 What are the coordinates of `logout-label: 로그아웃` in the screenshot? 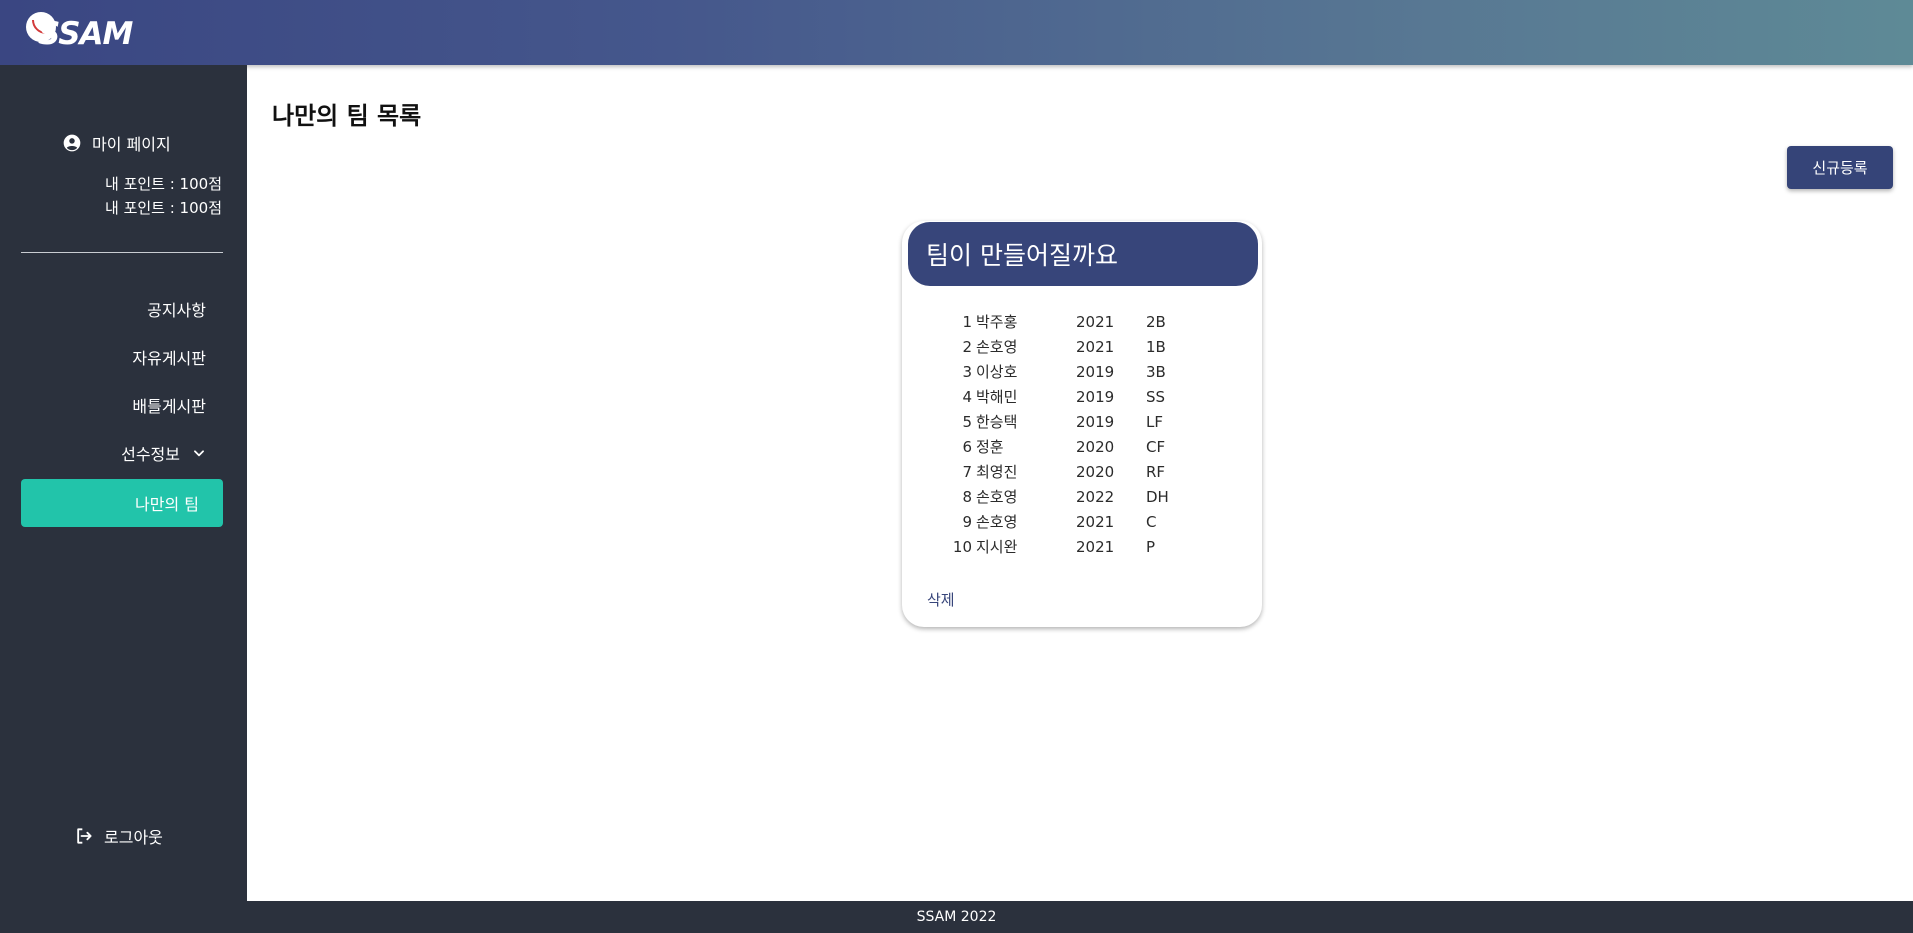 It's located at (133, 837).